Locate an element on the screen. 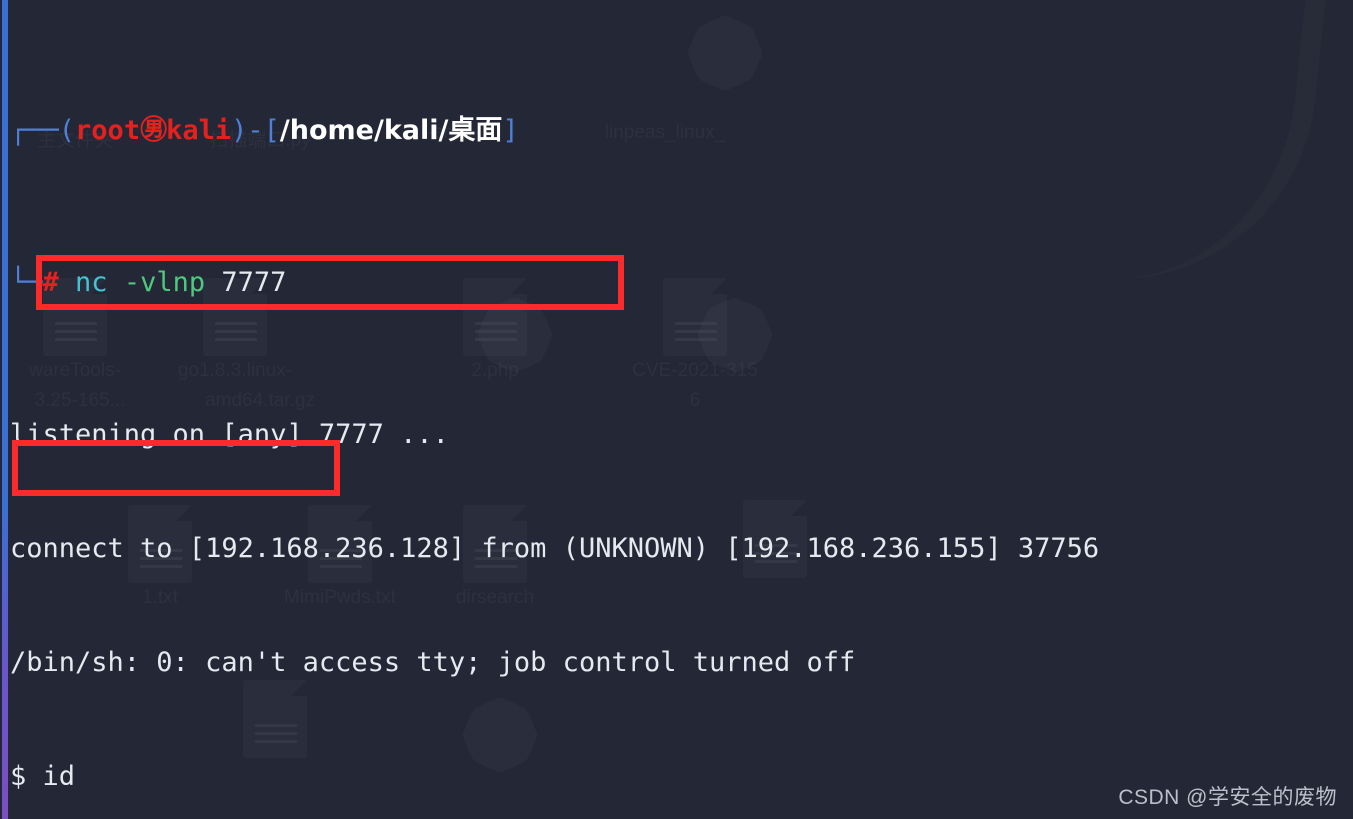 The height and width of the screenshot is (819, 1353). prompt-bracket-open: [ is located at coordinates (271, 130).